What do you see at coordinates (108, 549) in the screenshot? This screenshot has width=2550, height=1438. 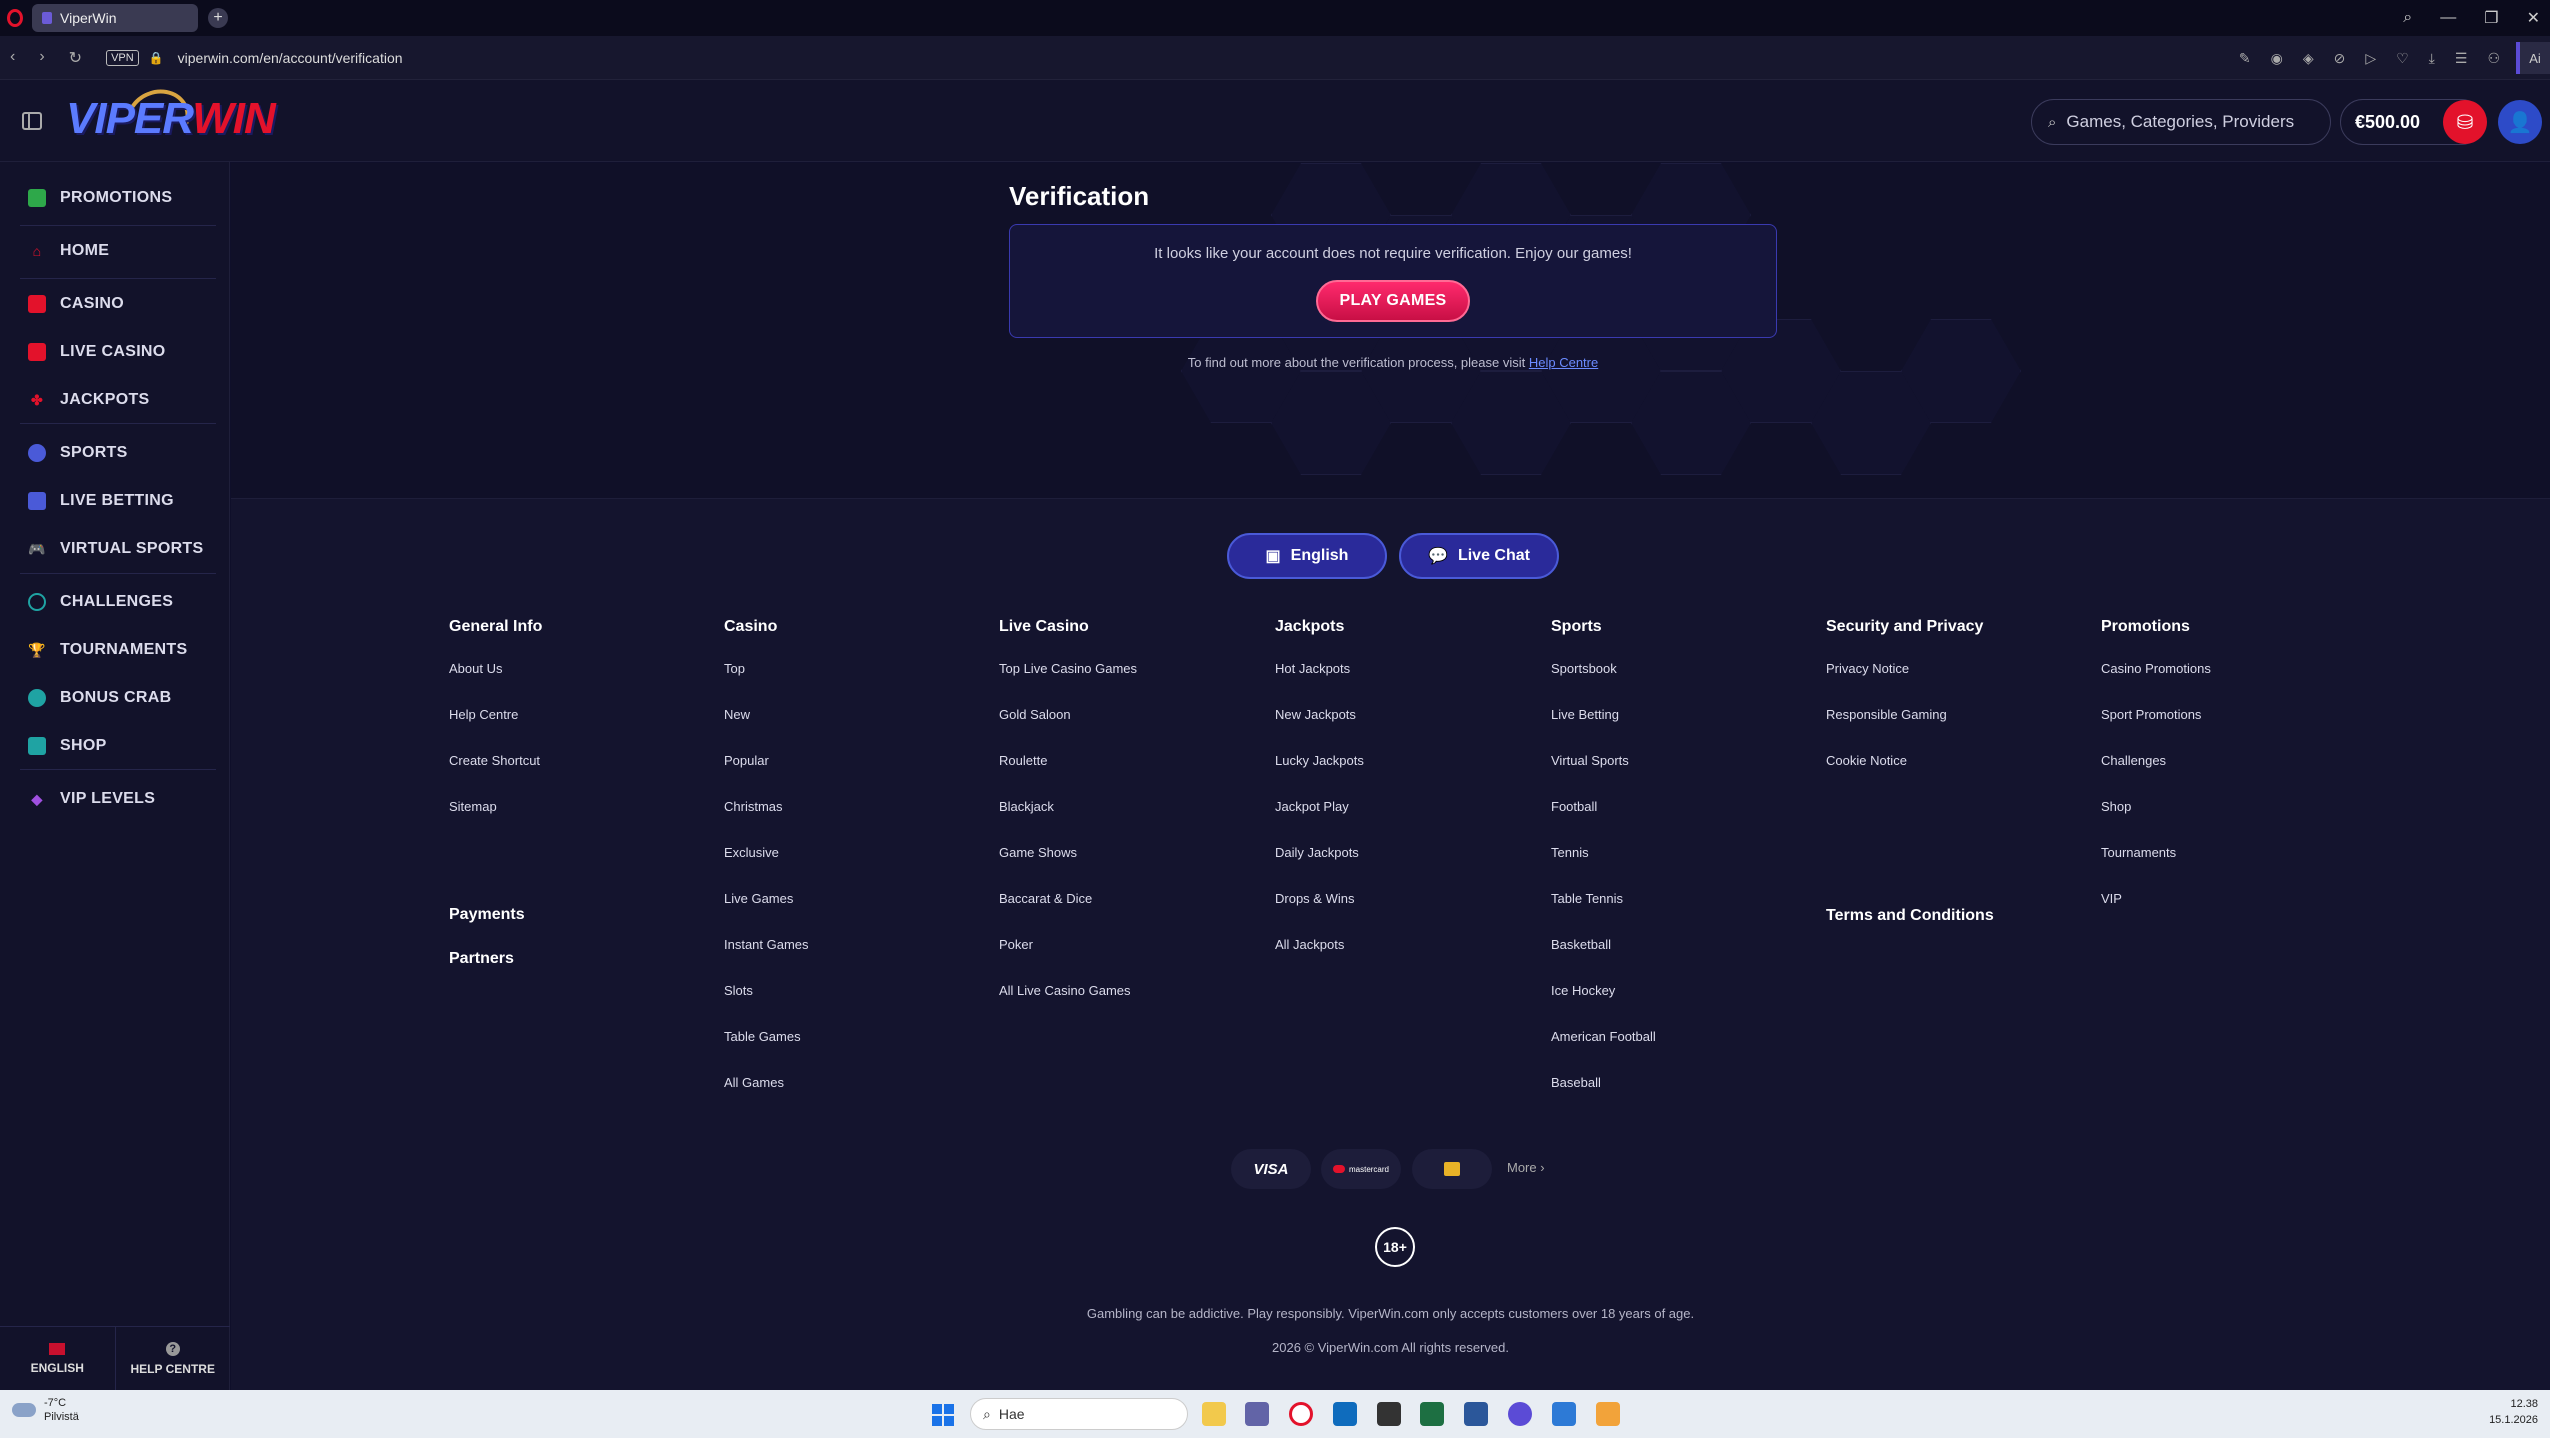 I see `sidebar-item-virtual-sports: 🎮 VIRTUAL SPORTS` at bounding box center [108, 549].